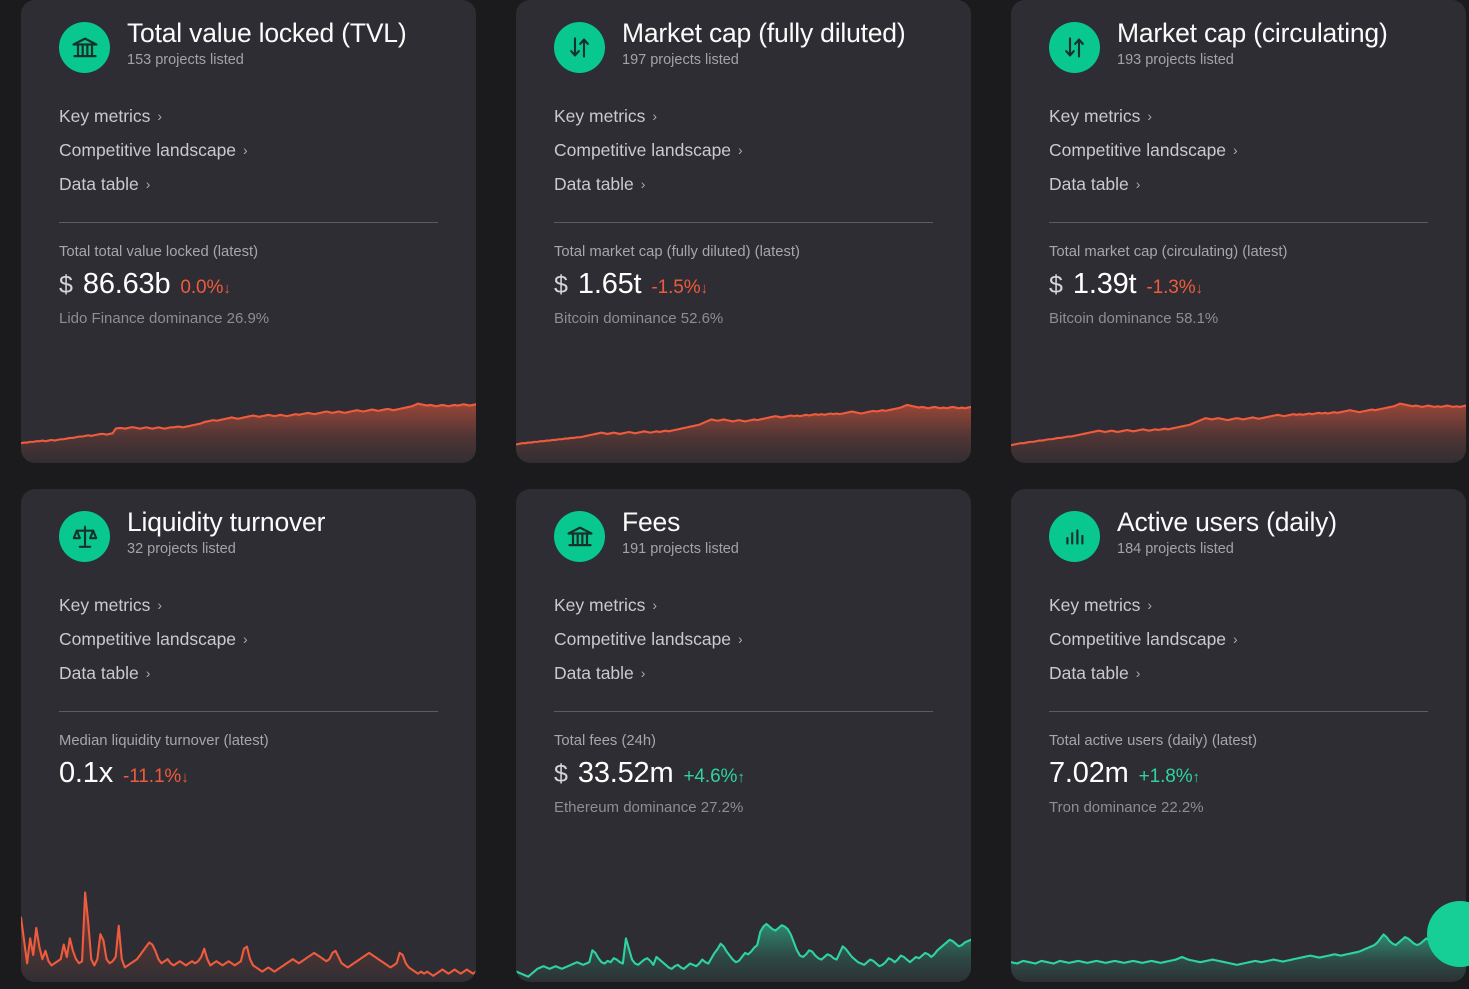 This screenshot has height=989, width=1469. What do you see at coordinates (625, 773) in the screenshot?
I see `stat-value: 33.52m` at bounding box center [625, 773].